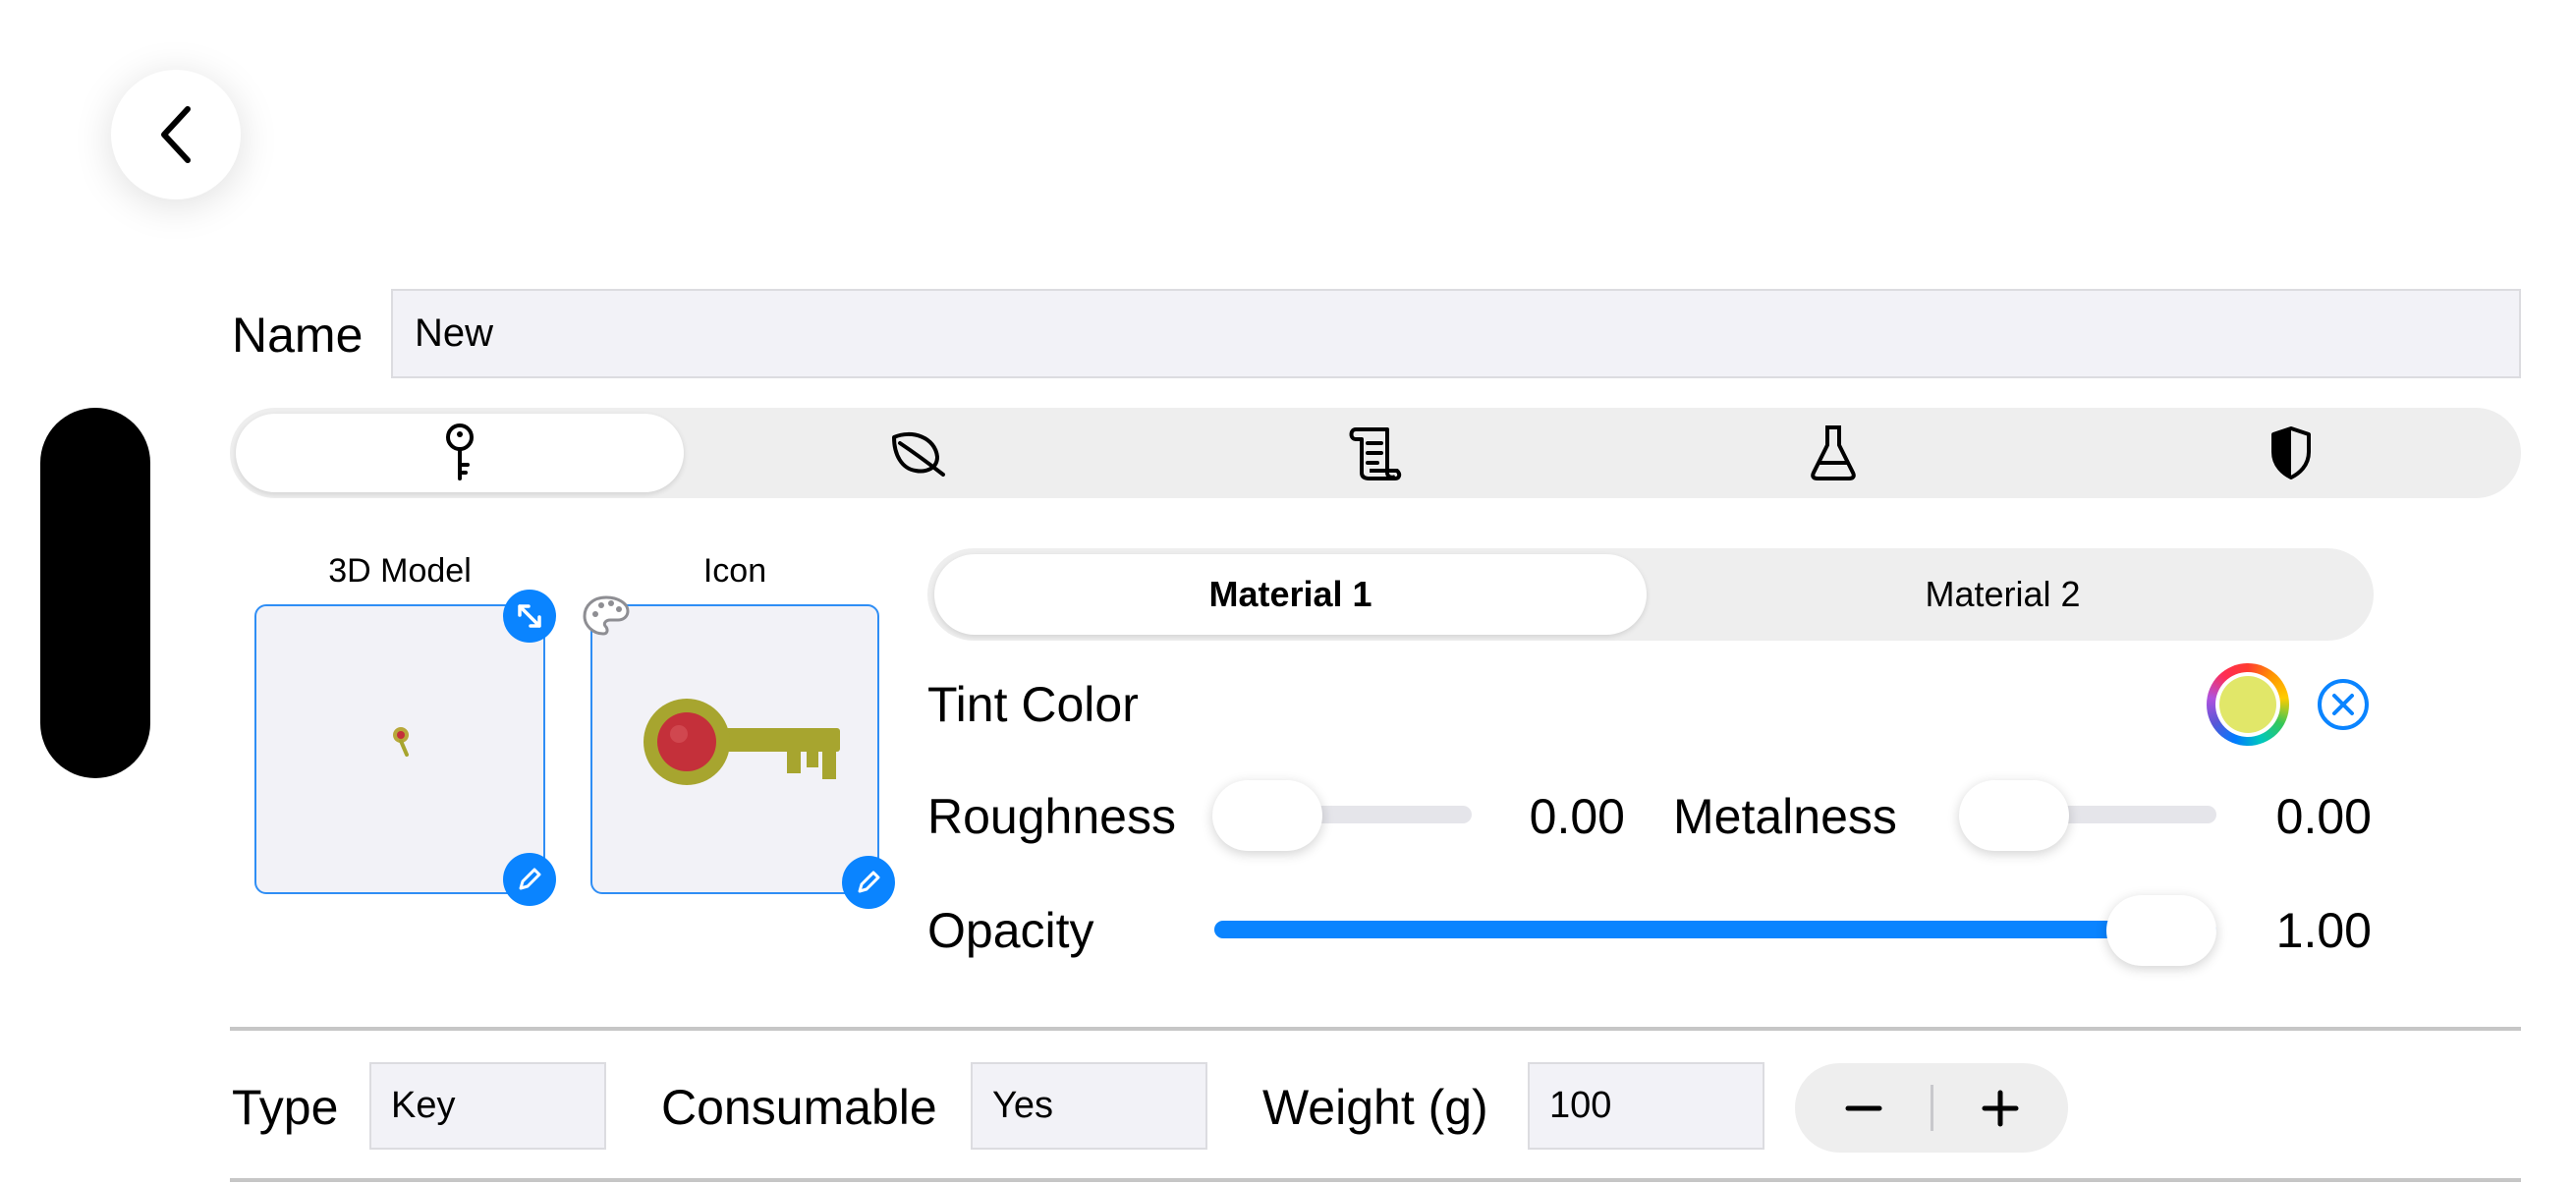  Describe the element at coordinates (2161, 931) in the screenshot. I see `opacity-slider-thumb` at that location.